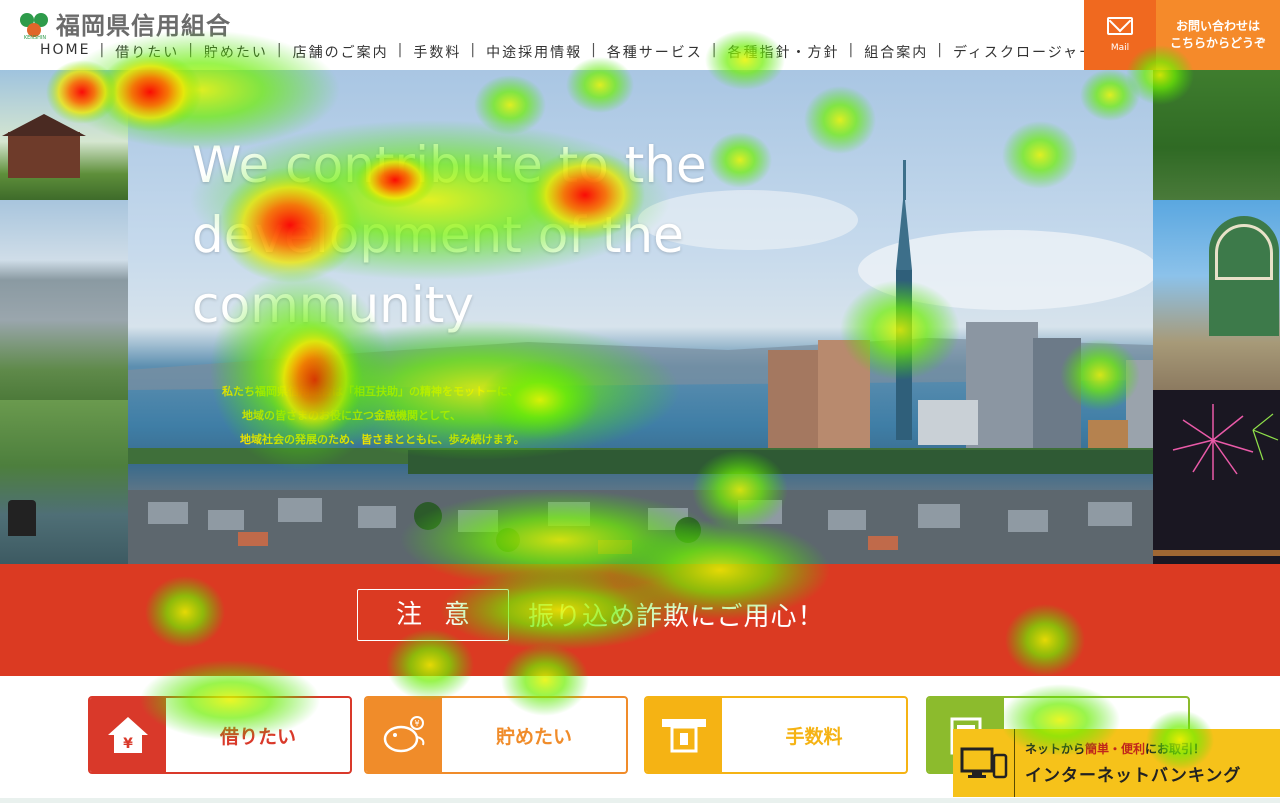  I want to click on hero-tagline-line-3: 地域社会の発展のため、皆さまとともに、歩み続けます。, so click(382, 439).